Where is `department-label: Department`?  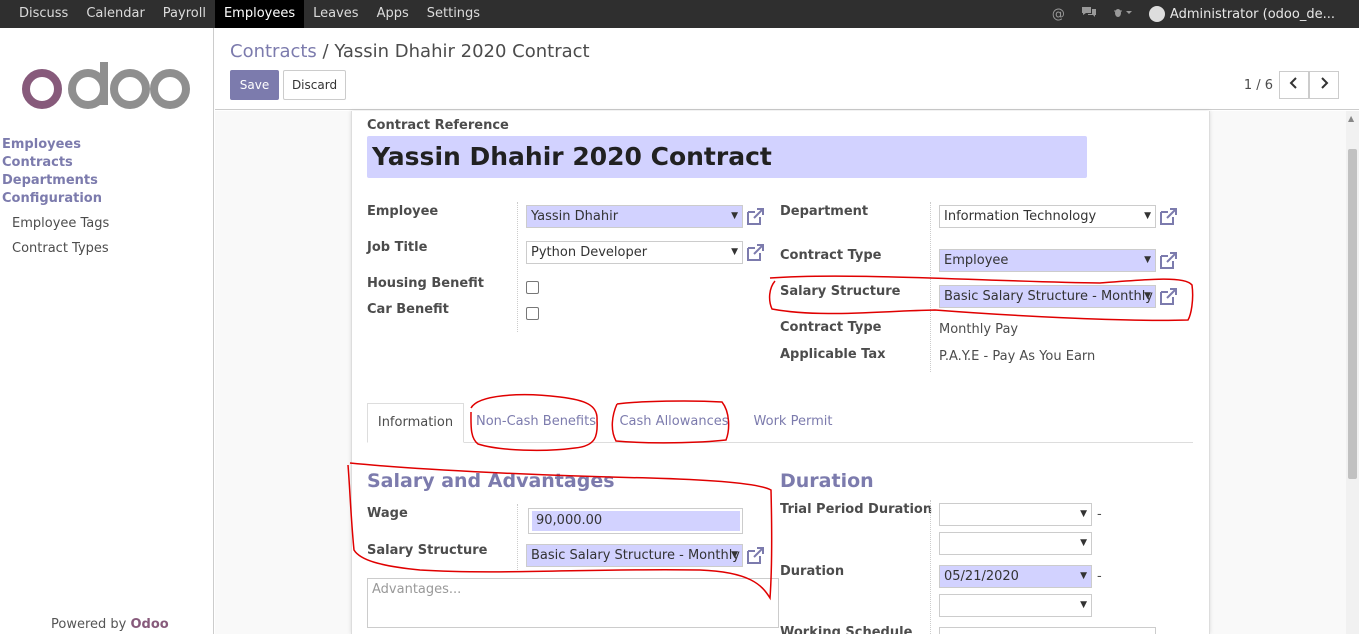 department-label: Department is located at coordinates (824, 211).